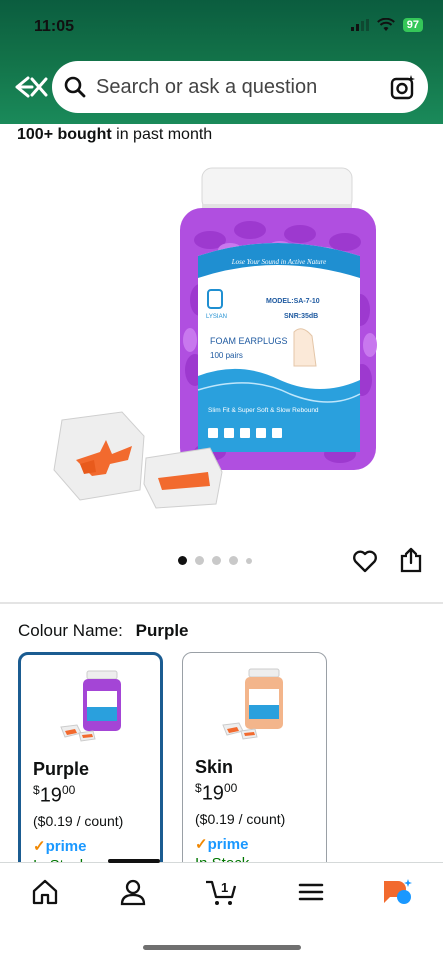 This screenshot has height=960, width=443. I want to click on jar-brand-arc: Lose Your Sound in Active Nature, so click(278, 262).